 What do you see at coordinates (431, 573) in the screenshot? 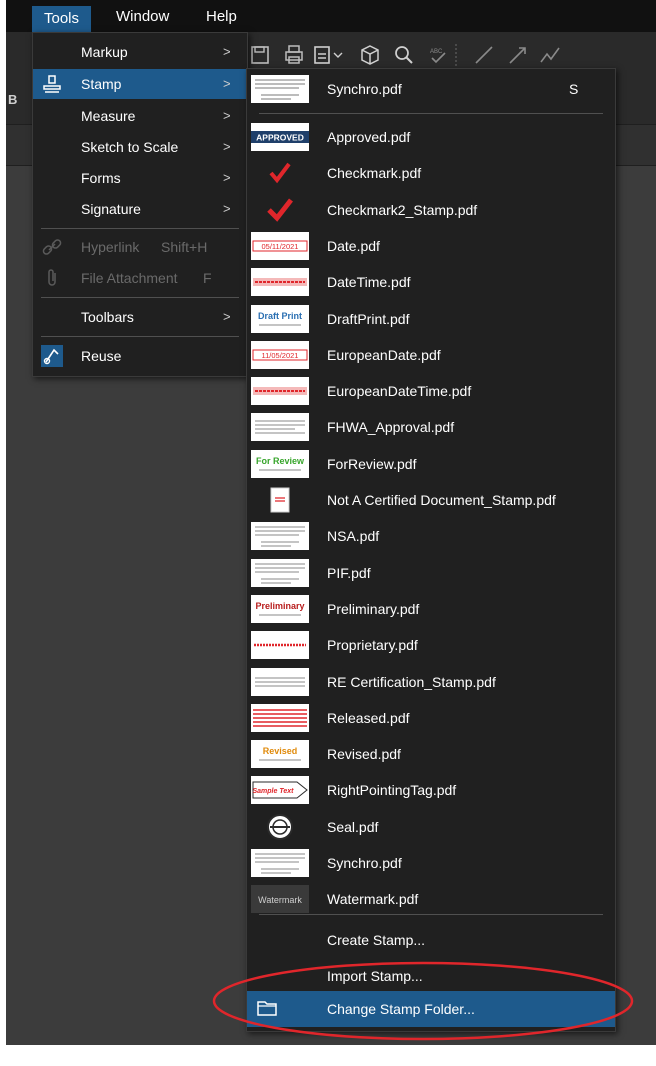
I see `stamp-item: PIF.pdf` at bounding box center [431, 573].